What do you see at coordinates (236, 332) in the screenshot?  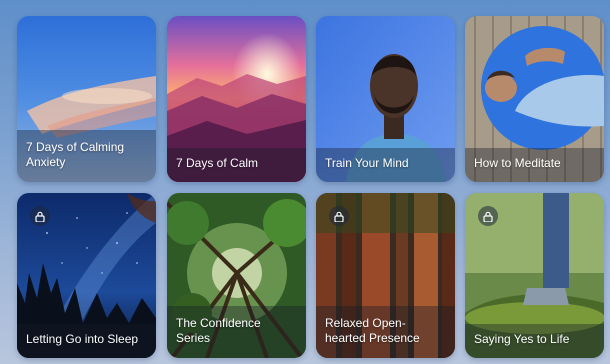 I see `program-title: The Confidence Series` at bounding box center [236, 332].